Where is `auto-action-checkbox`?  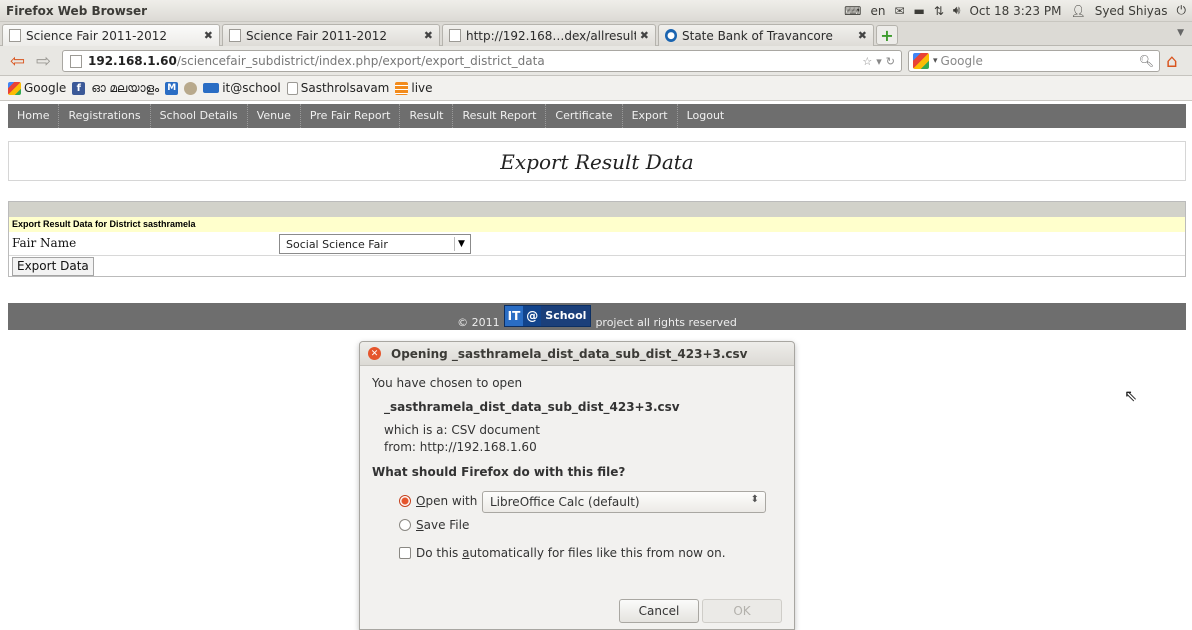
auto-action-checkbox is located at coordinates (405, 553).